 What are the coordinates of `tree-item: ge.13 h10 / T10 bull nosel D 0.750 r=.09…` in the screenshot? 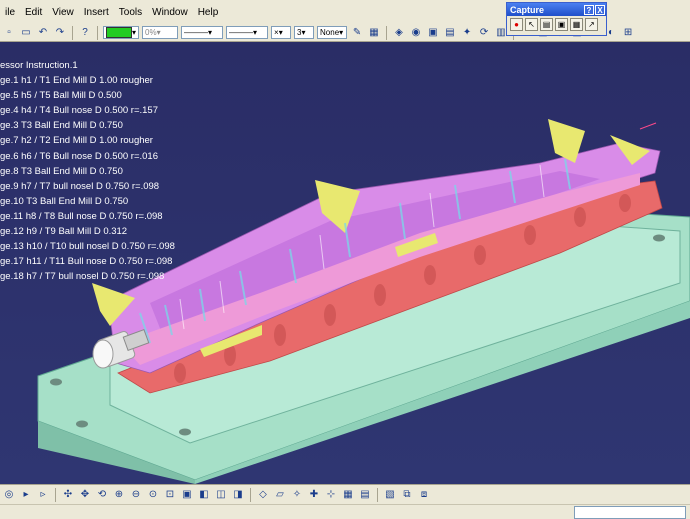 It's located at (87, 246).